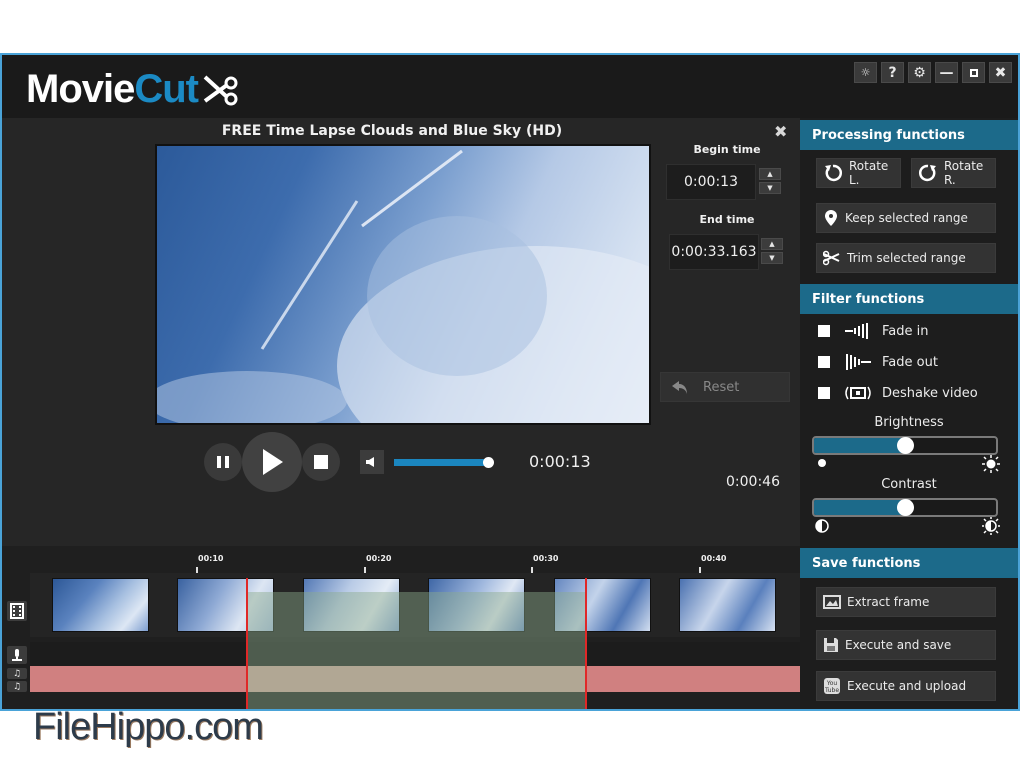 This screenshot has height=765, width=1020. What do you see at coordinates (247, 643) in the screenshot?
I see `range-start-marker` at bounding box center [247, 643].